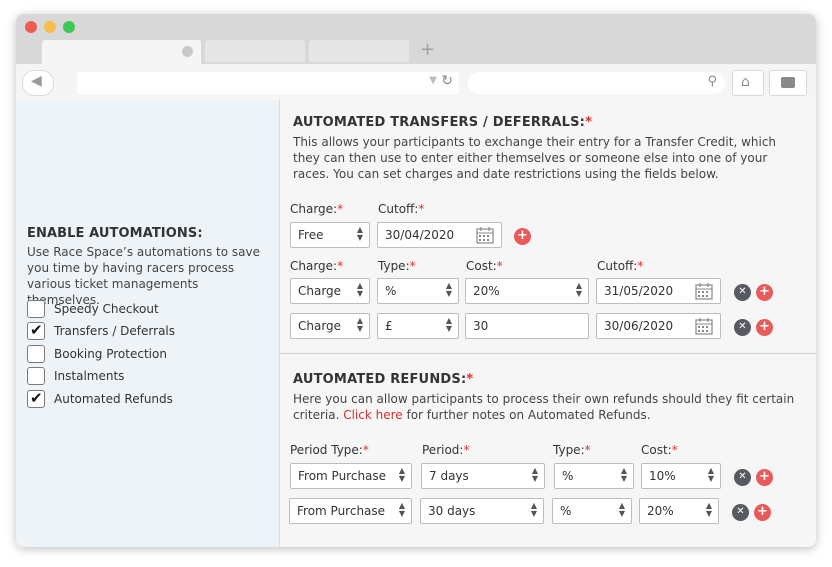 Image resolution: width=832 pixels, height=567 pixels. What do you see at coordinates (572, 450) in the screenshot?
I see `type-label: Type:*` at bounding box center [572, 450].